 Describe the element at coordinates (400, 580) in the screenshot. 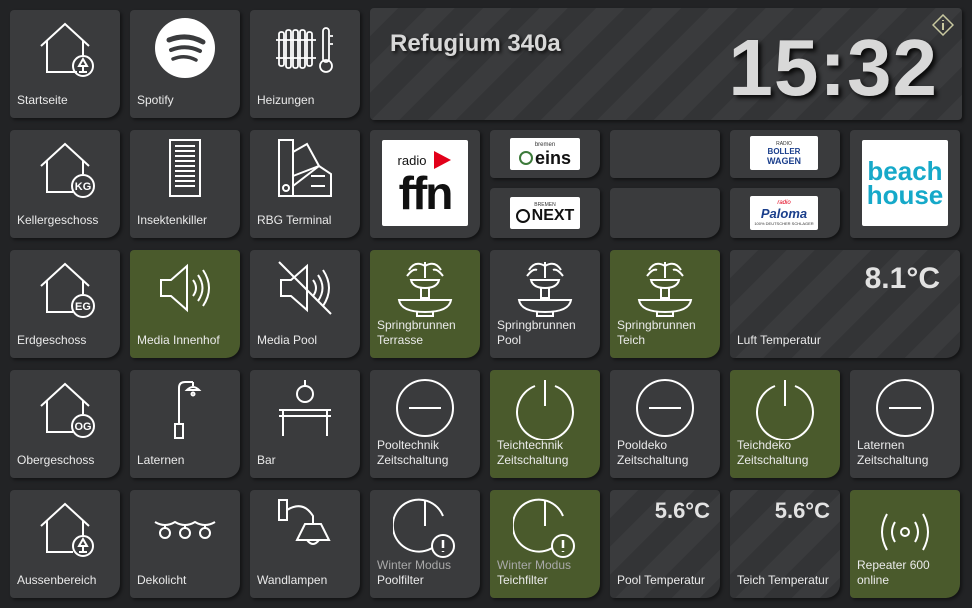

I see `label-line: Poolfilter` at that location.